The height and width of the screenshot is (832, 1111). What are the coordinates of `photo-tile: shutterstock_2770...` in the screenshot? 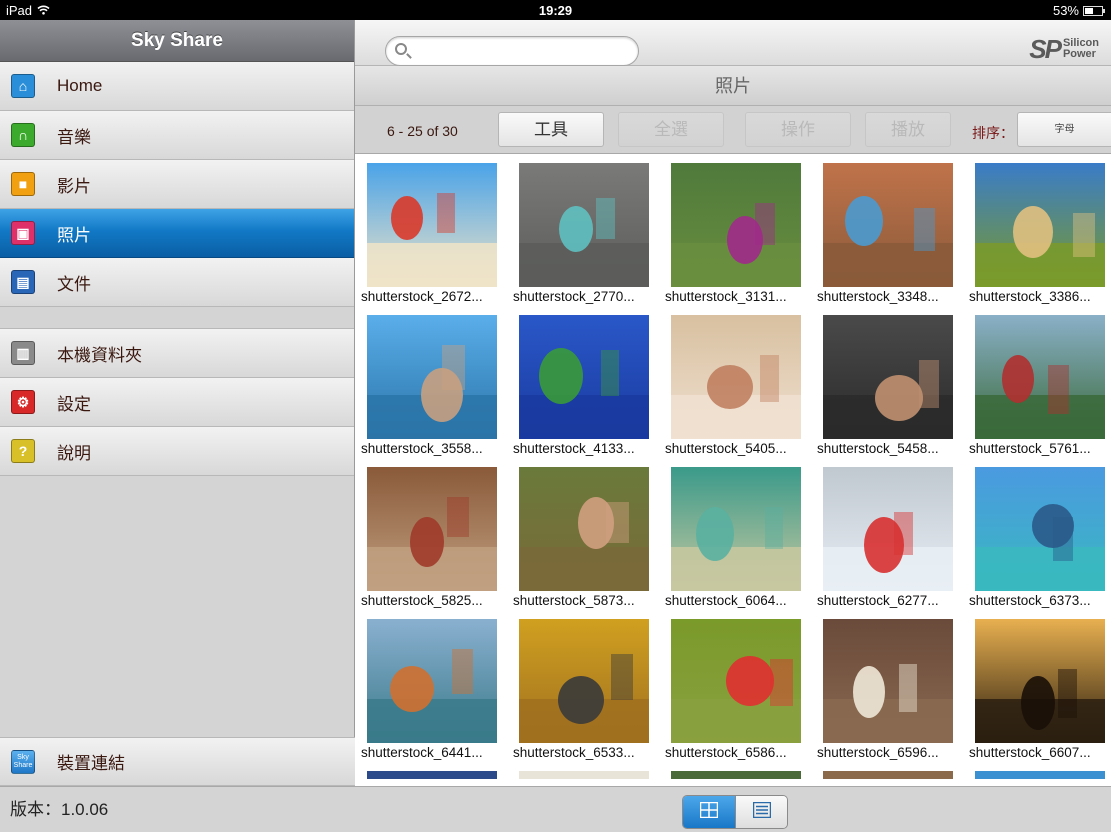 It's located at (583, 231).